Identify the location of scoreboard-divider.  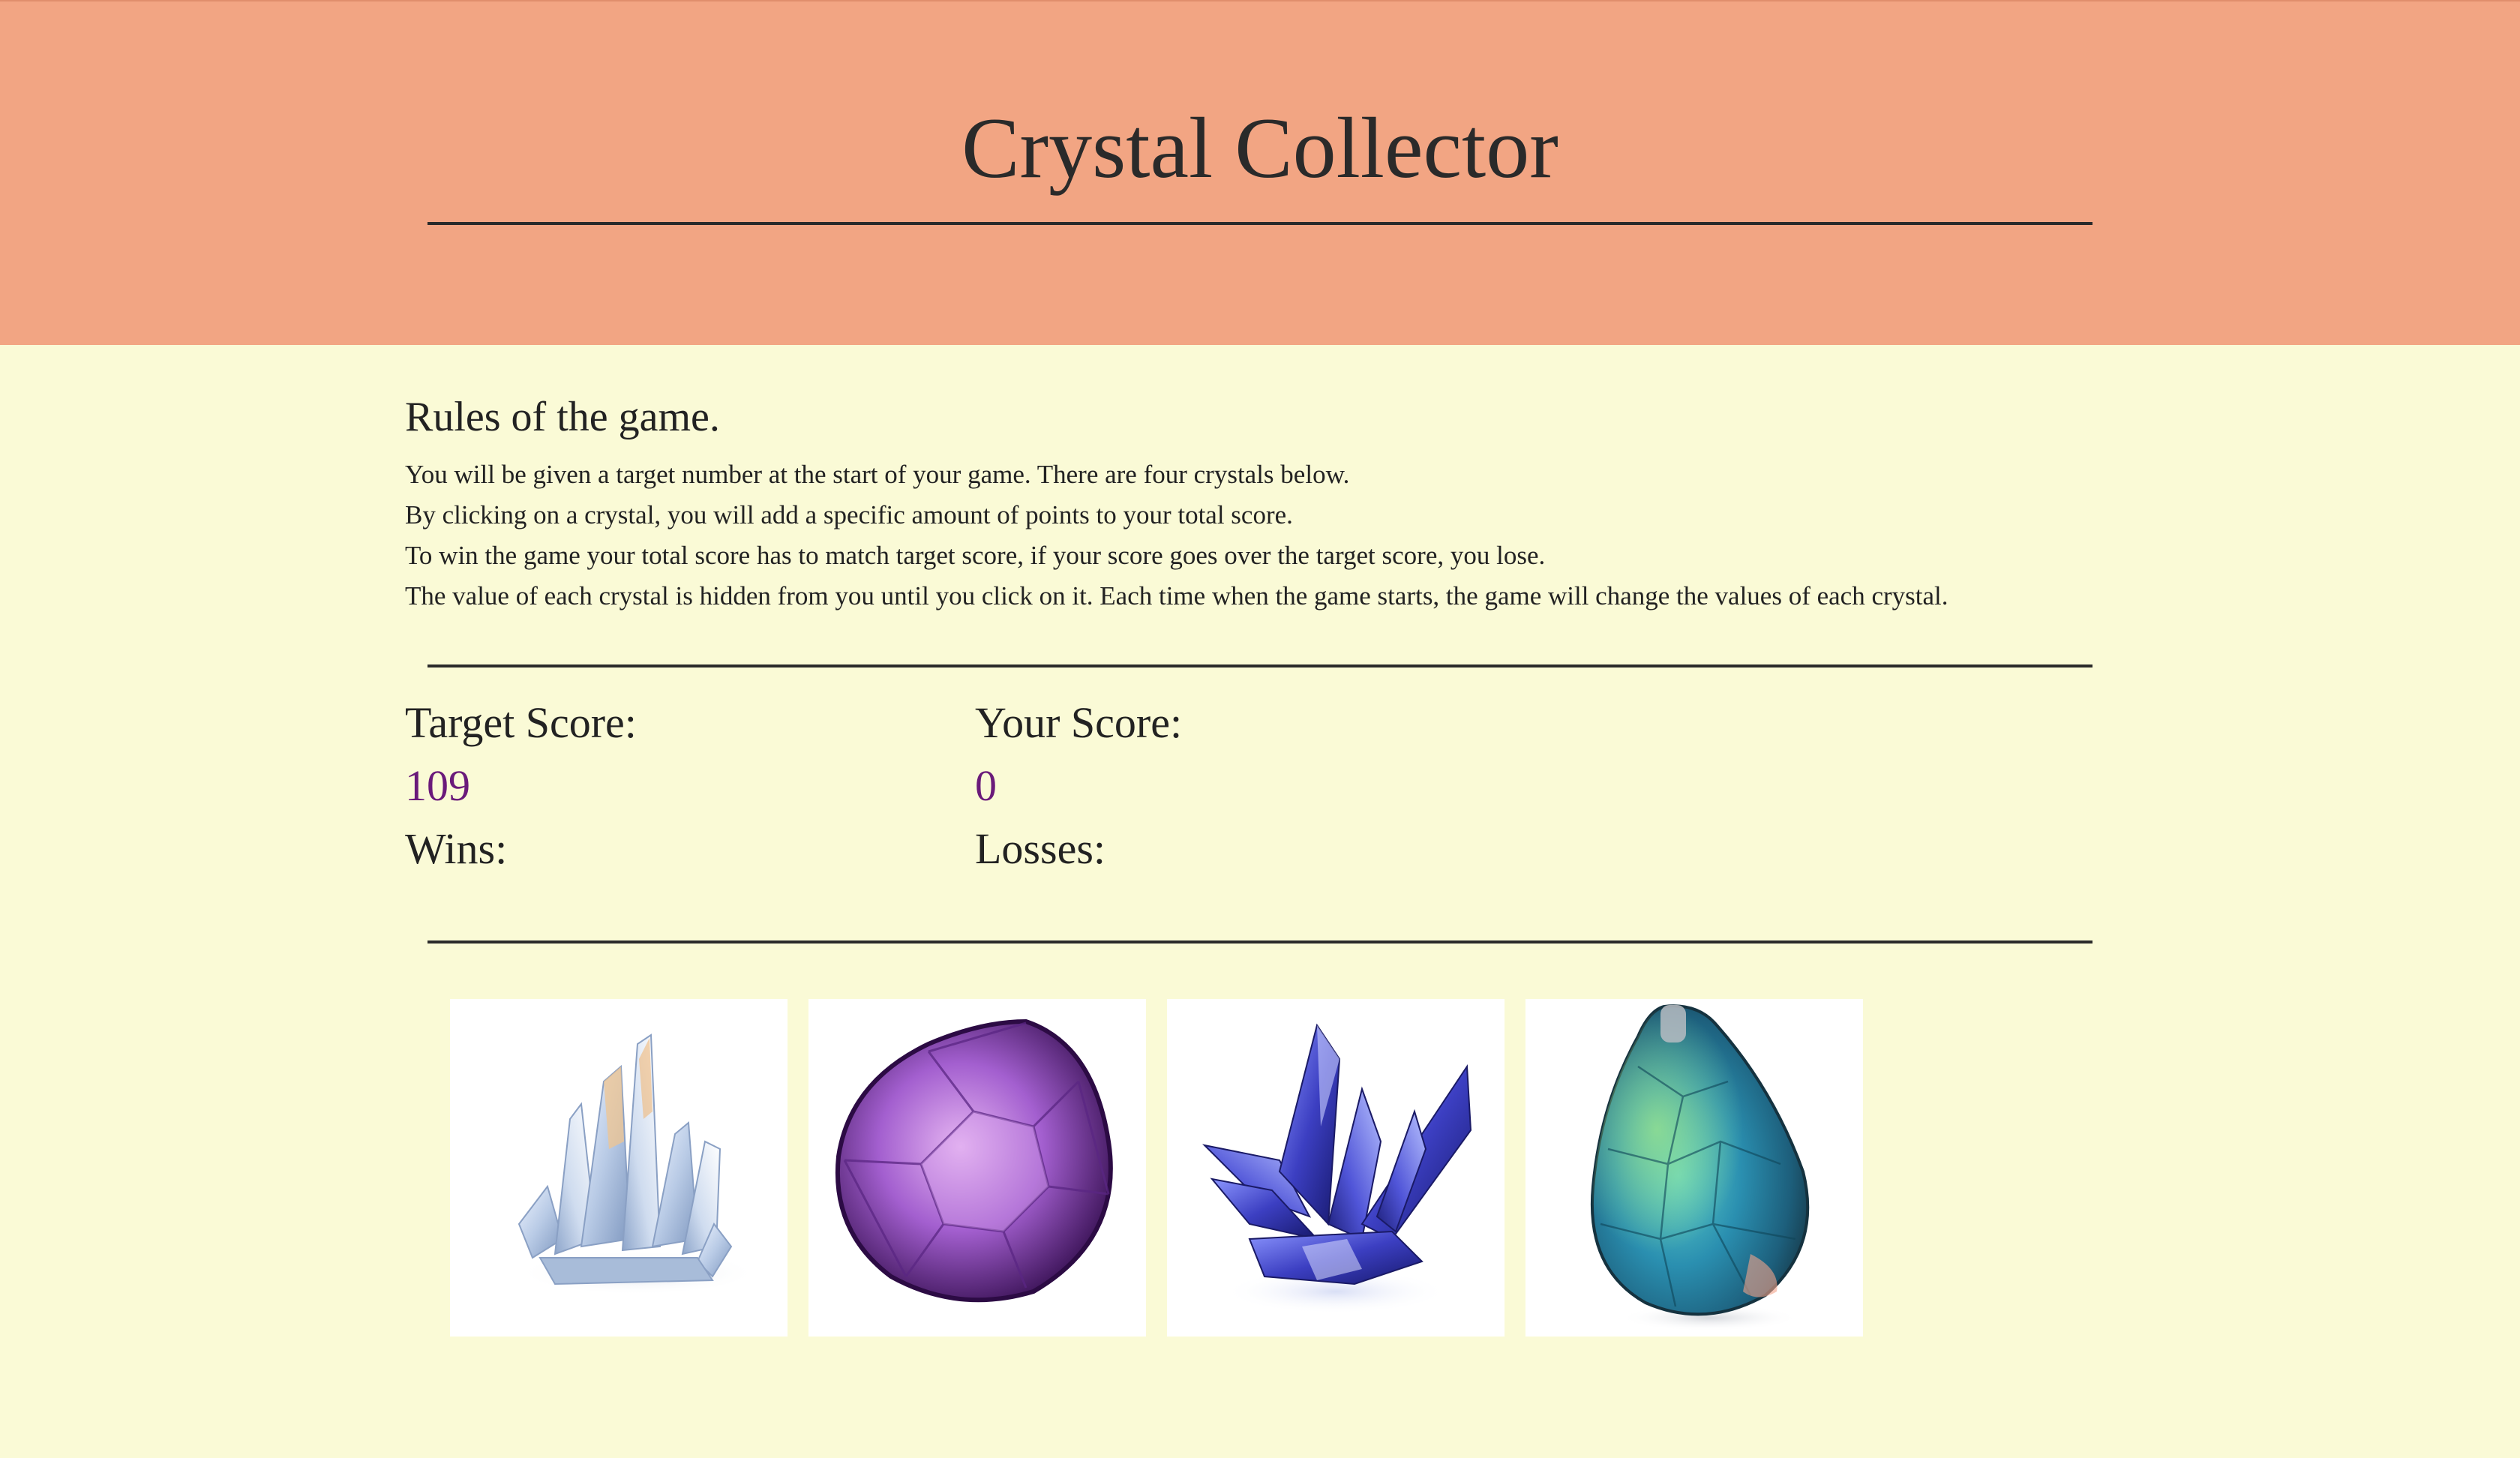
(1260, 942).